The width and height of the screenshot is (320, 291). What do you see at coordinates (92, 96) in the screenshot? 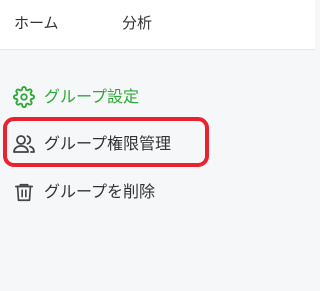
I see `menu-item-label: グループ設定` at bounding box center [92, 96].